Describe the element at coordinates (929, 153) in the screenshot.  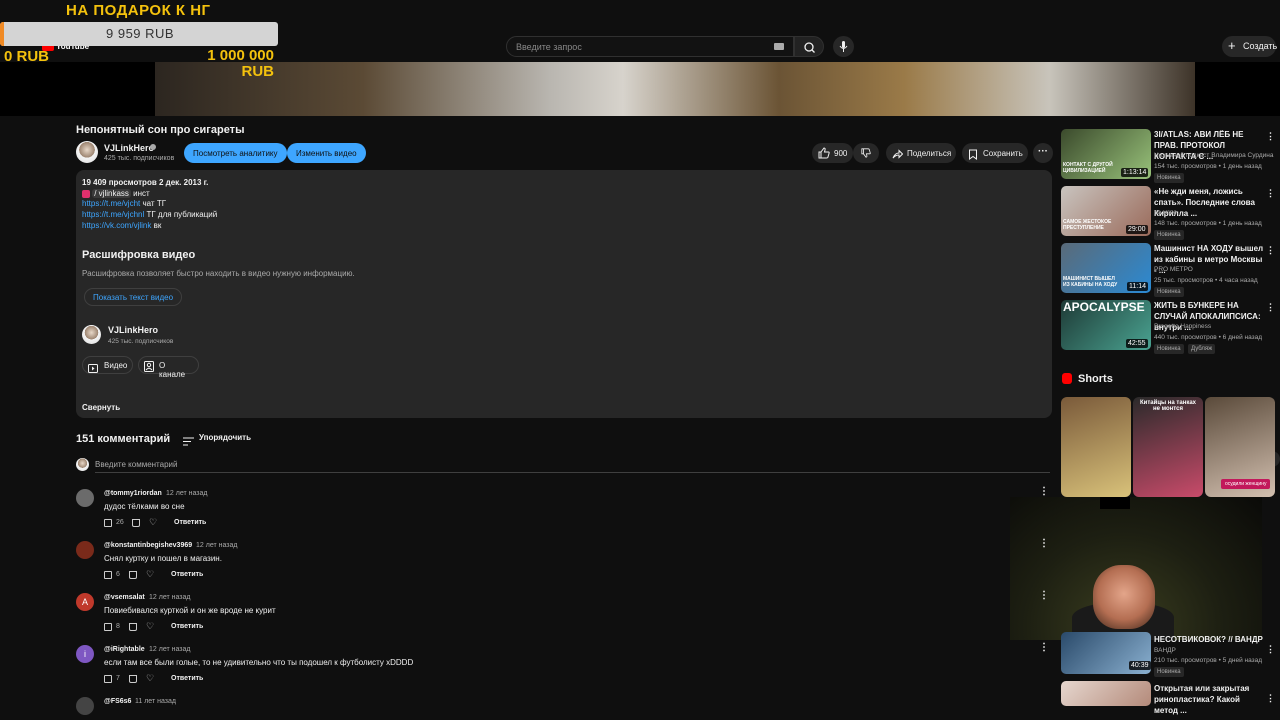
I see `share-label: Поделиться` at that location.